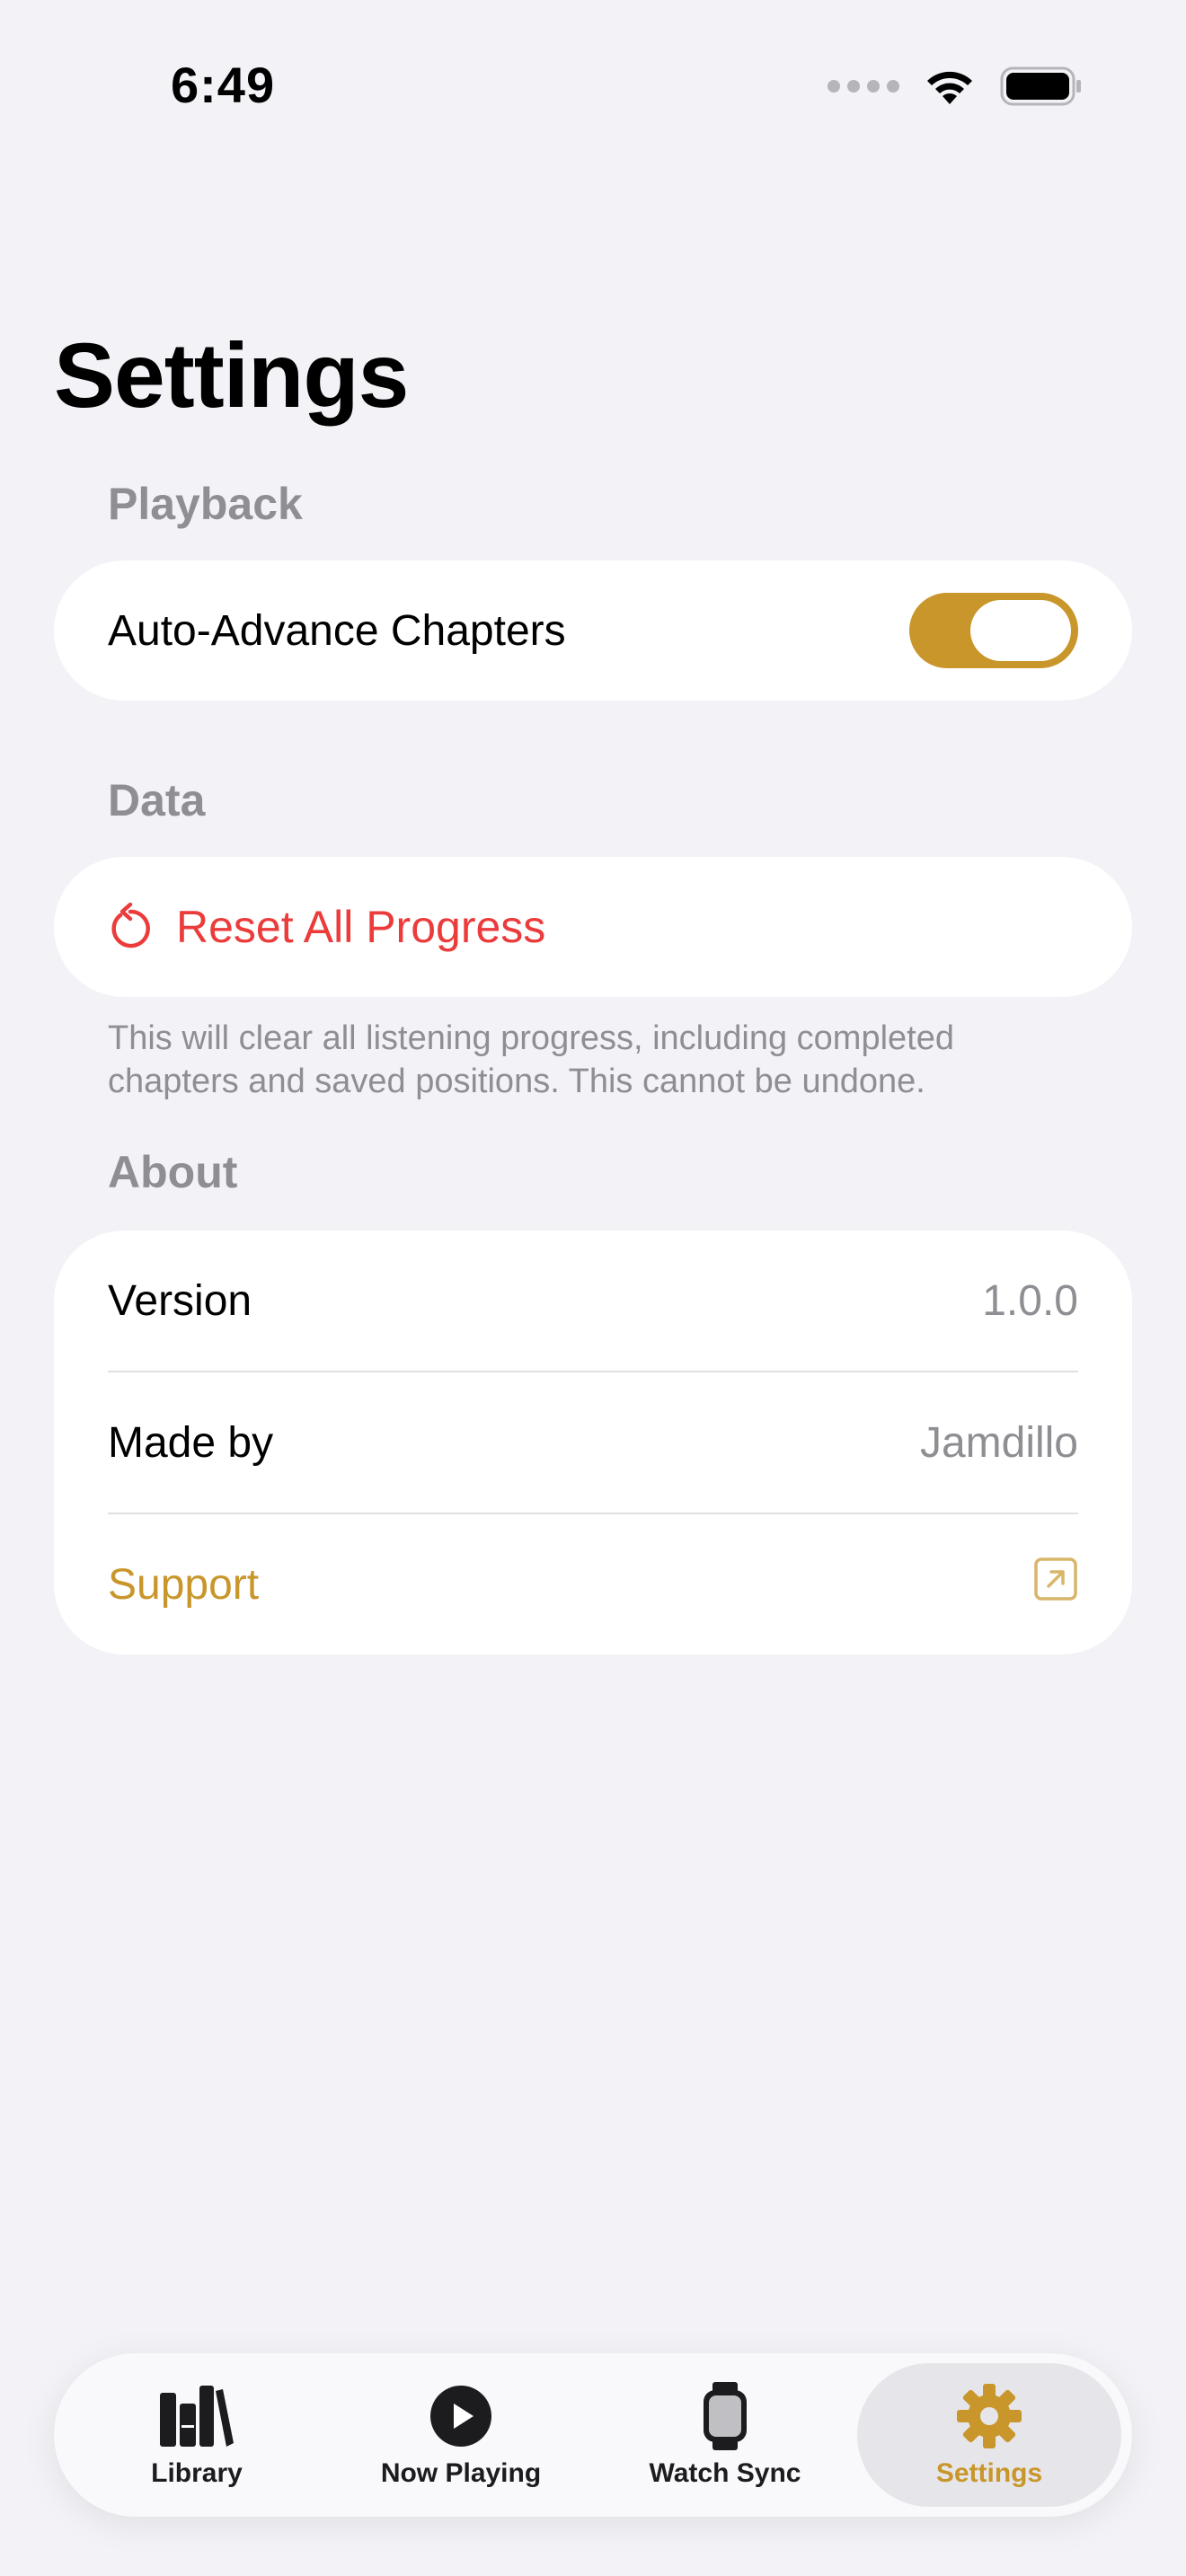 The width and height of the screenshot is (1186, 2576). I want to click on tab-watch-sync: Watch Sync, so click(725, 2435).